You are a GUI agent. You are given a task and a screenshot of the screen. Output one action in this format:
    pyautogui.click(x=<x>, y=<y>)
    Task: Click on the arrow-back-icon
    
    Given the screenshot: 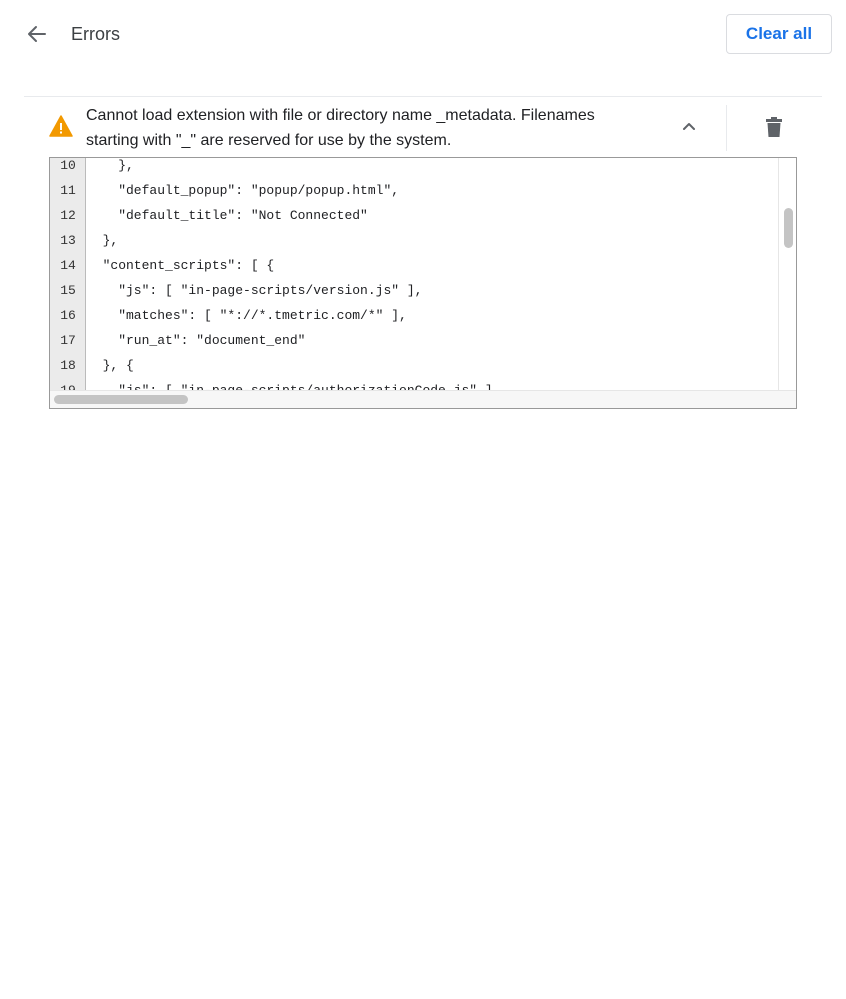 What is the action you would take?
    pyautogui.click(x=37, y=34)
    